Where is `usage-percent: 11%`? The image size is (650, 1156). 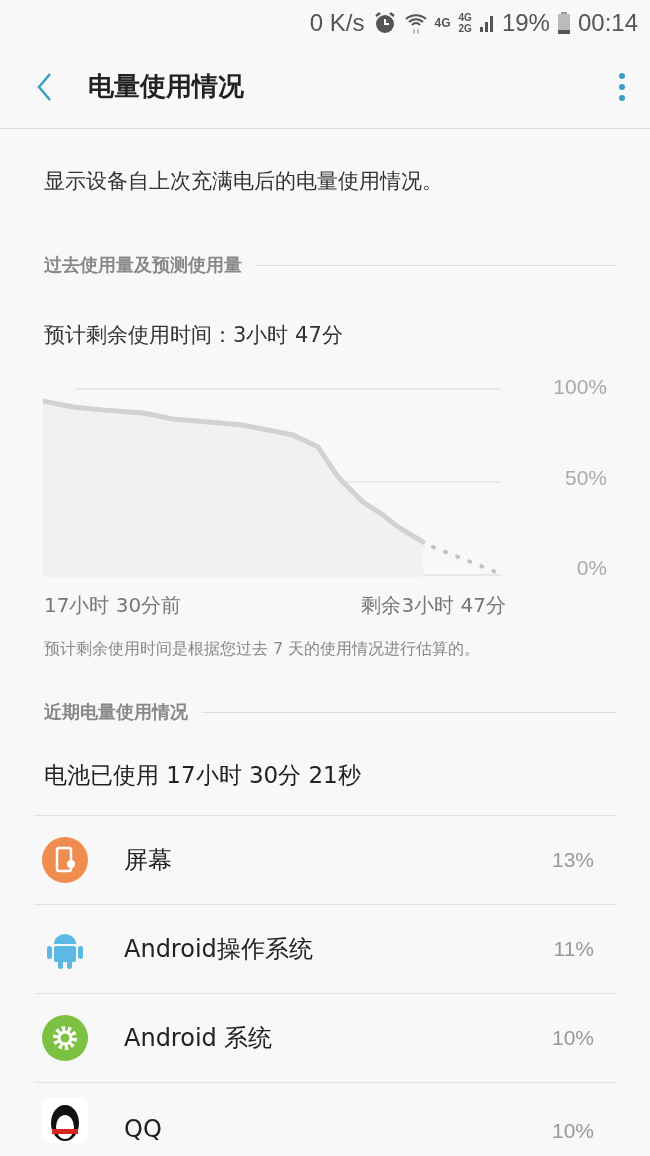 usage-percent: 11% is located at coordinates (573, 949).